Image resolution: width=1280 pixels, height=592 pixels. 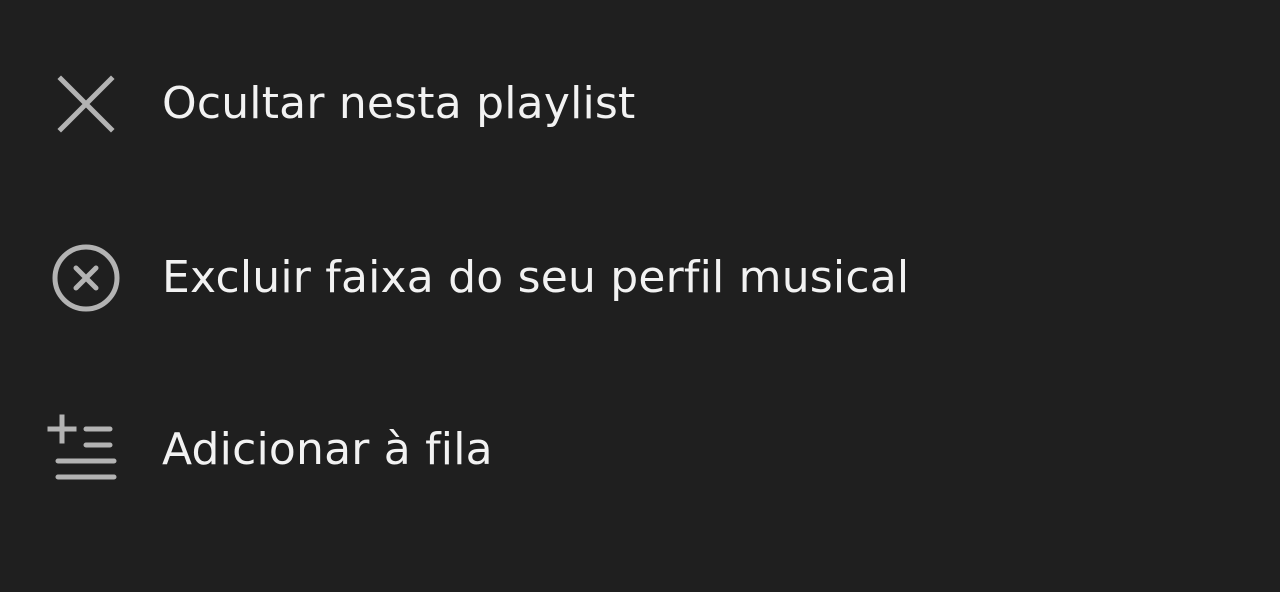 What do you see at coordinates (536, 277) in the screenshot?
I see `menu-item-label: Excluir faixa do seu perfil musical` at bounding box center [536, 277].